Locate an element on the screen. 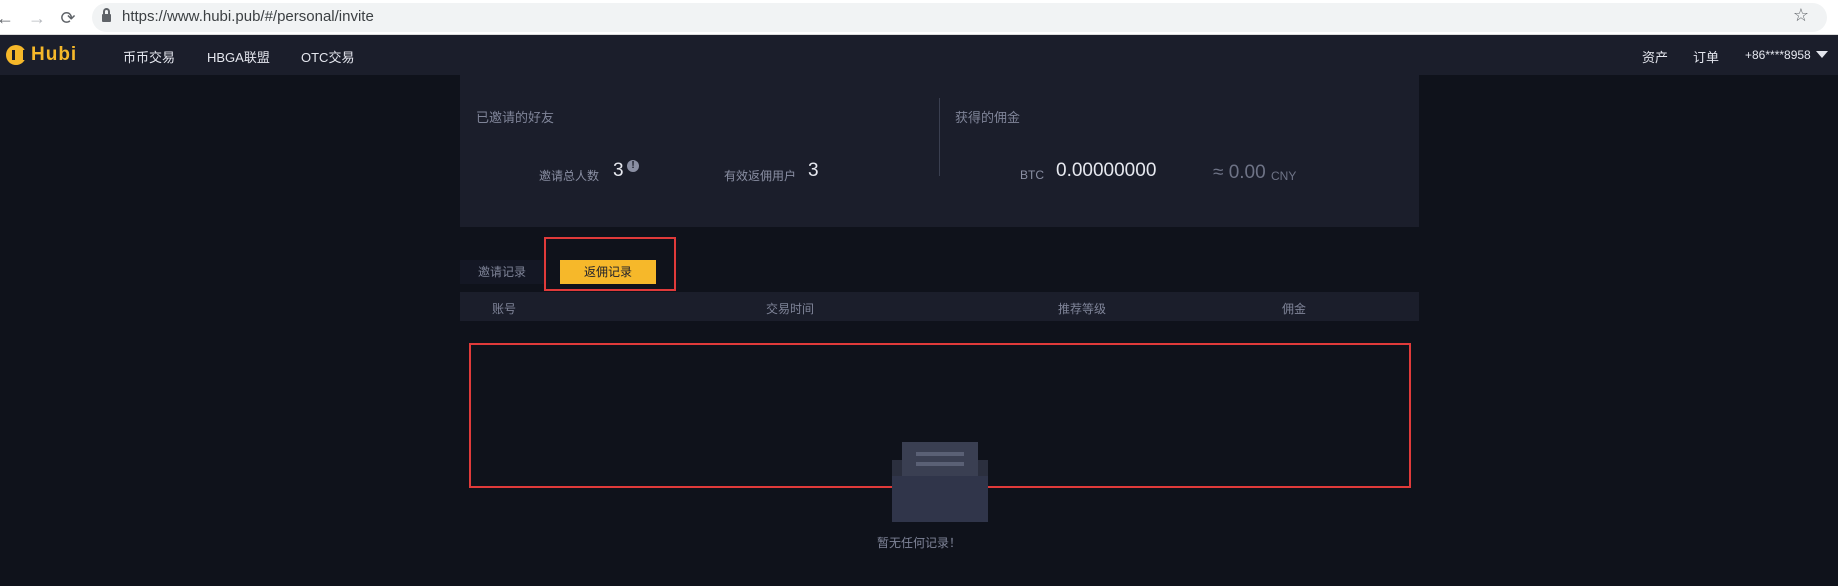 This screenshot has width=1838, height=586. reload-icon: ⟳ is located at coordinates (68, 18).